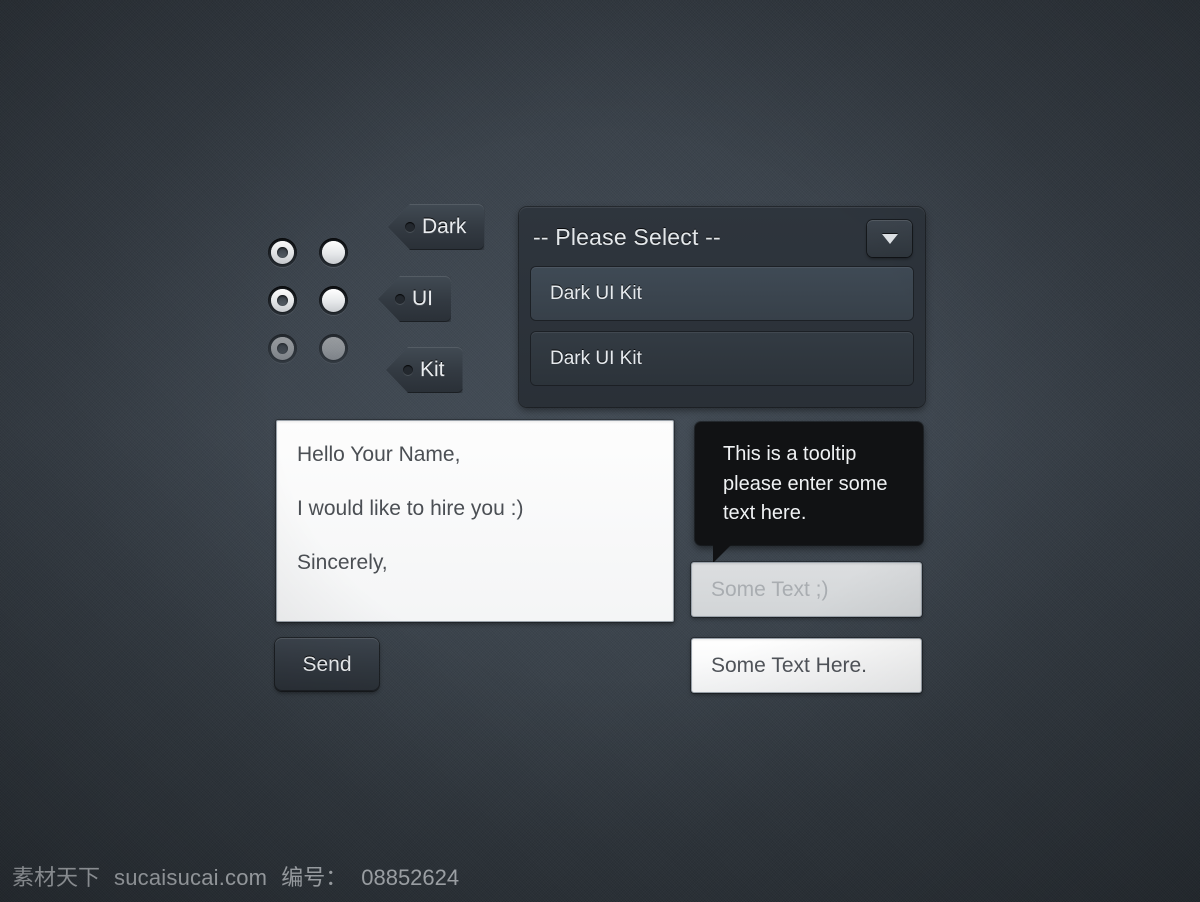 The image size is (1200, 902). I want to click on tag-label-text: Kit, so click(432, 369).